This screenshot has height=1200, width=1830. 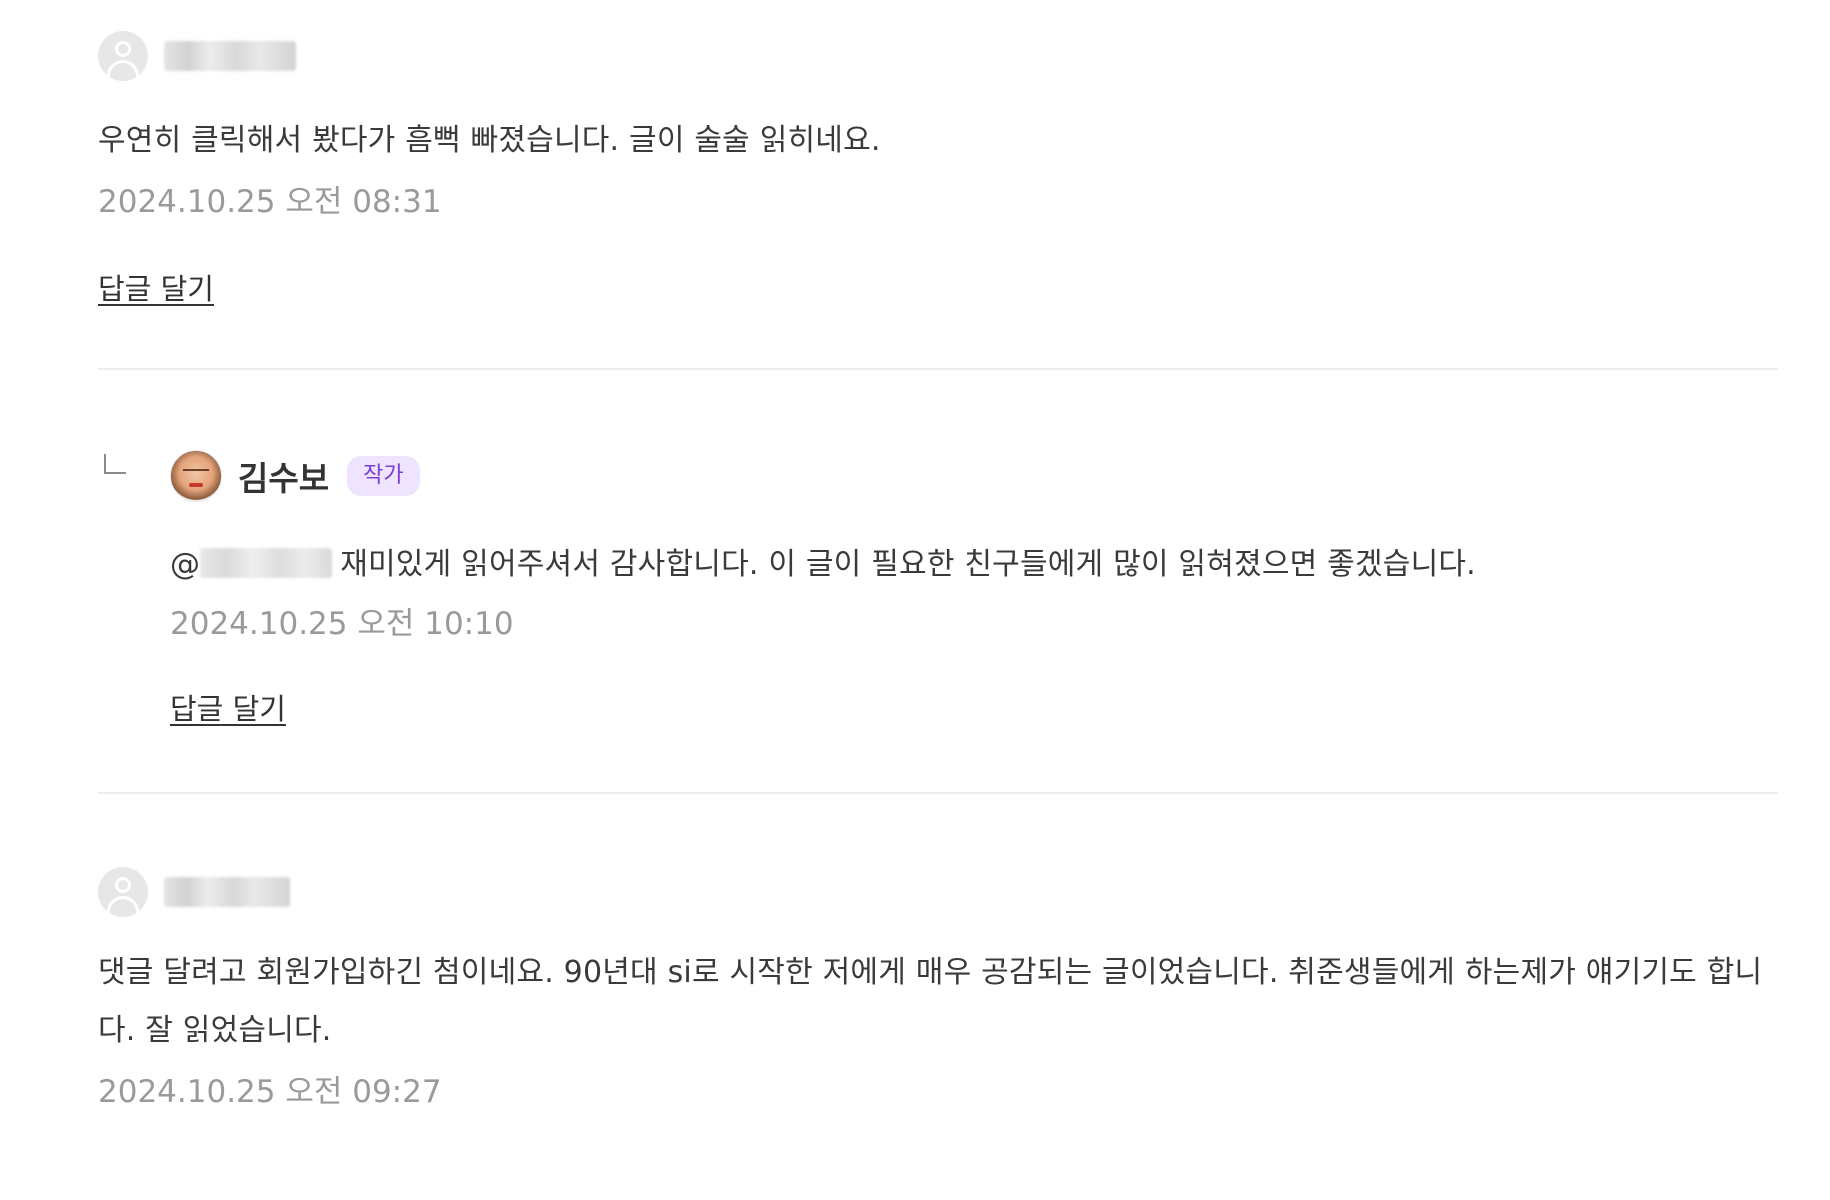 I want to click on reply-arrow-icon, so click(x=115, y=464).